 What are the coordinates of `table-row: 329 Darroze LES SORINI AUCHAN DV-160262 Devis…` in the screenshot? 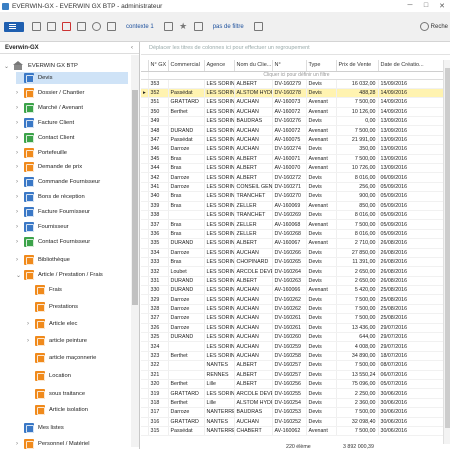 It's located at (292, 299).